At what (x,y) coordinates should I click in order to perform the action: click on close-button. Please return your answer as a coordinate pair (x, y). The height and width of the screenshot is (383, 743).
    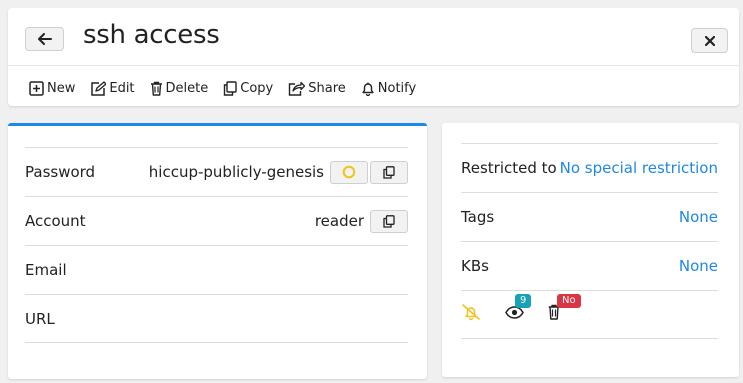
    Looking at the image, I should click on (709, 40).